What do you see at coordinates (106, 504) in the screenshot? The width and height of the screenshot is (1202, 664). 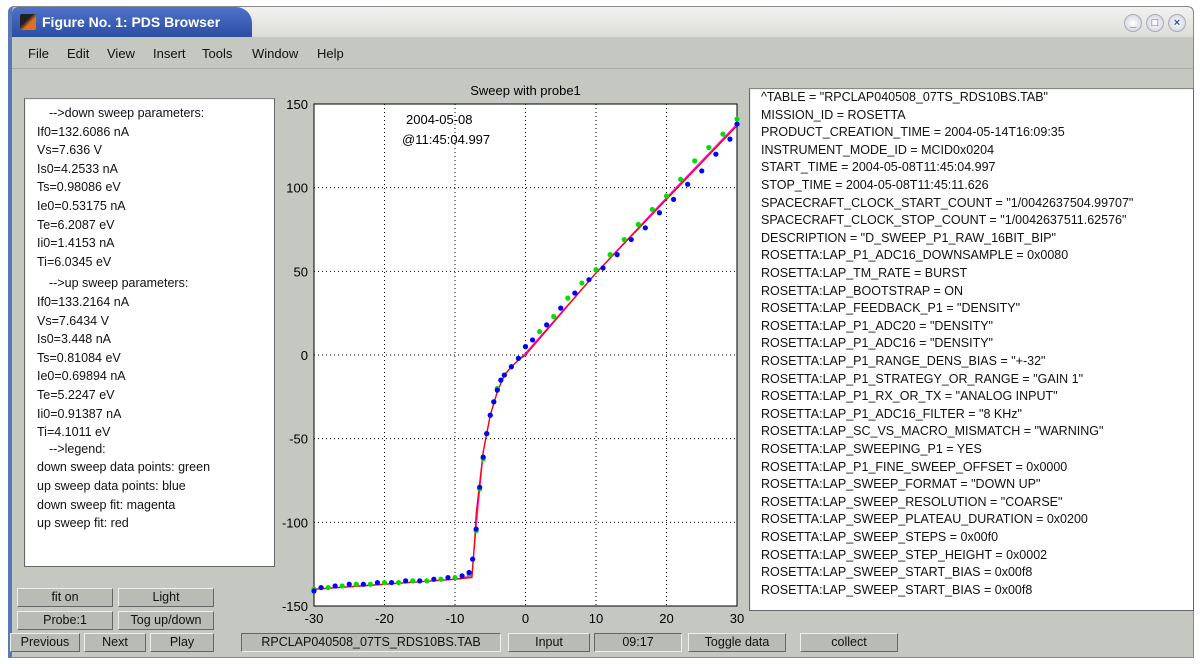 I see `parameter-line: down sweep fit: magenta` at bounding box center [106, 504].